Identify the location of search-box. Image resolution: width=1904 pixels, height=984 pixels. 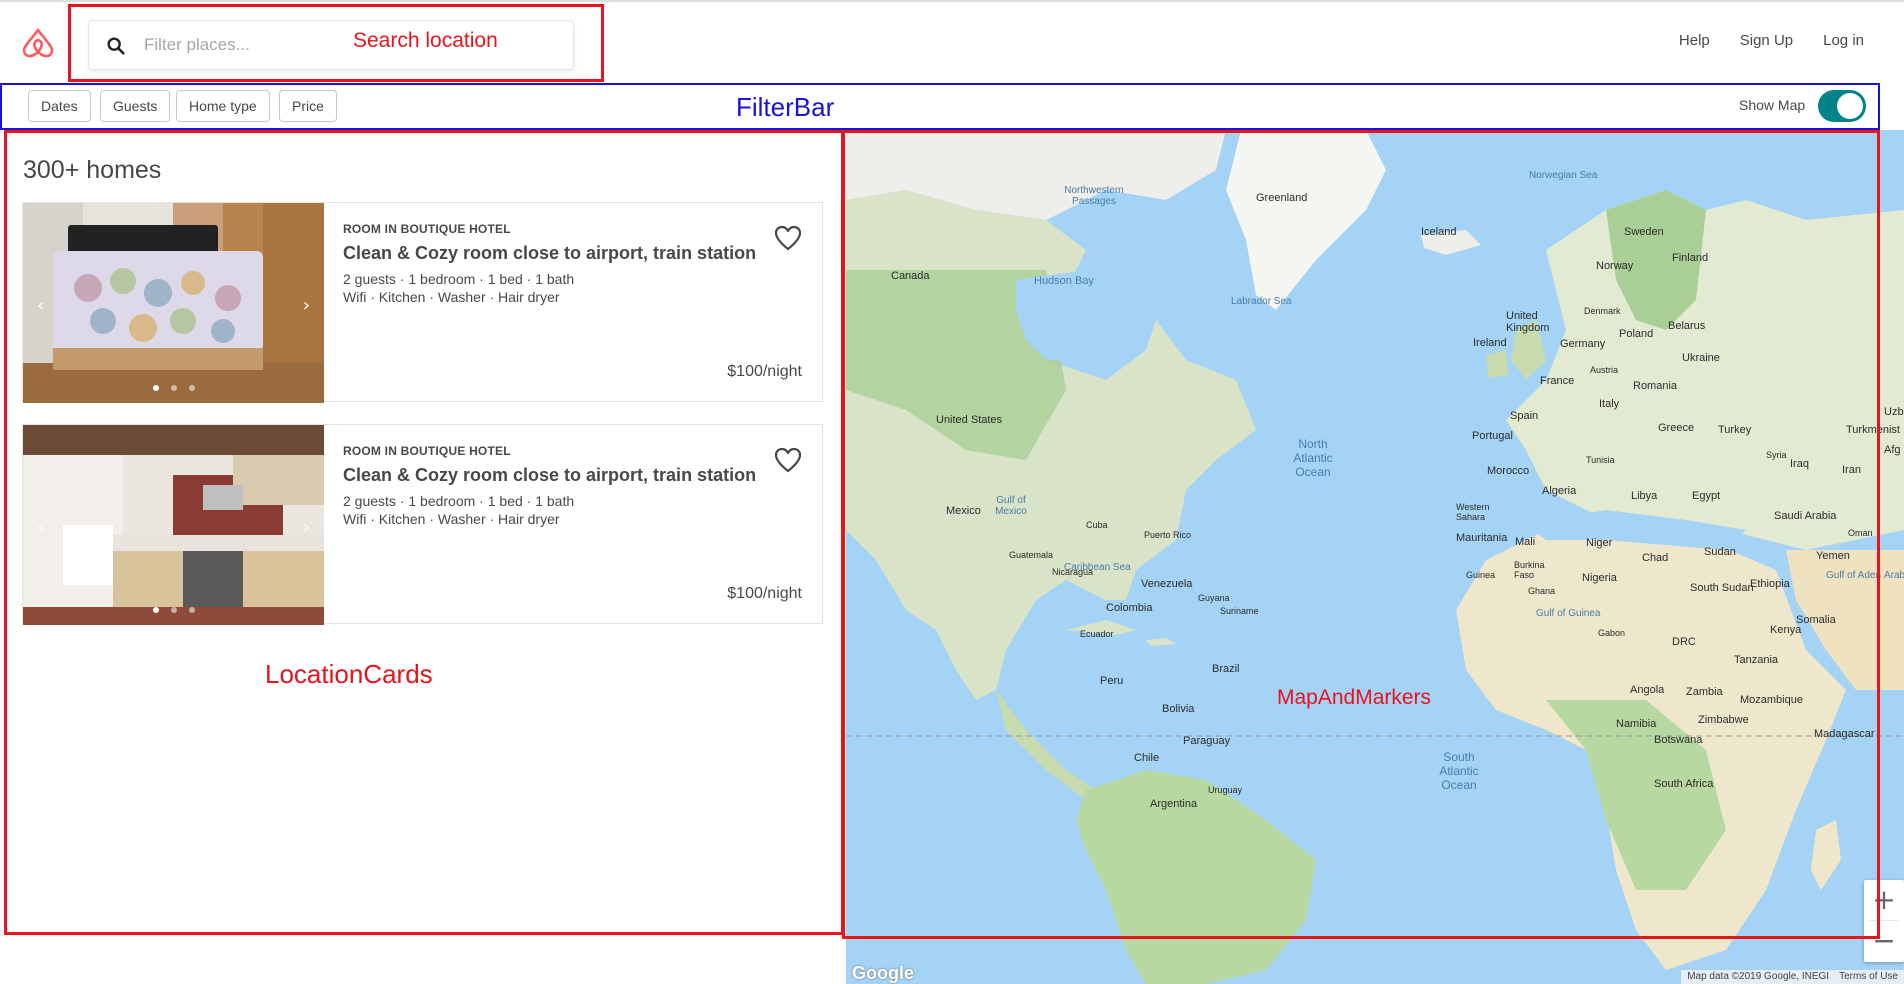
(331, 45).